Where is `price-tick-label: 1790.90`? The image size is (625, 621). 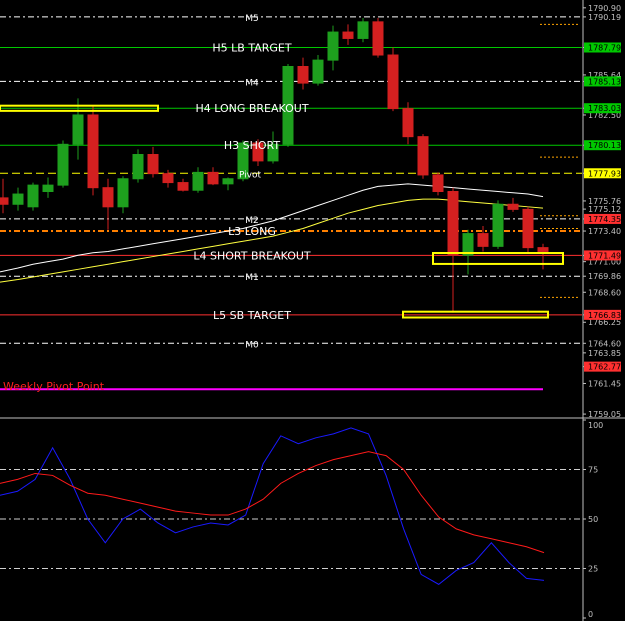 price-tick-label: 1790.90 is located at coordinates (604, 8).